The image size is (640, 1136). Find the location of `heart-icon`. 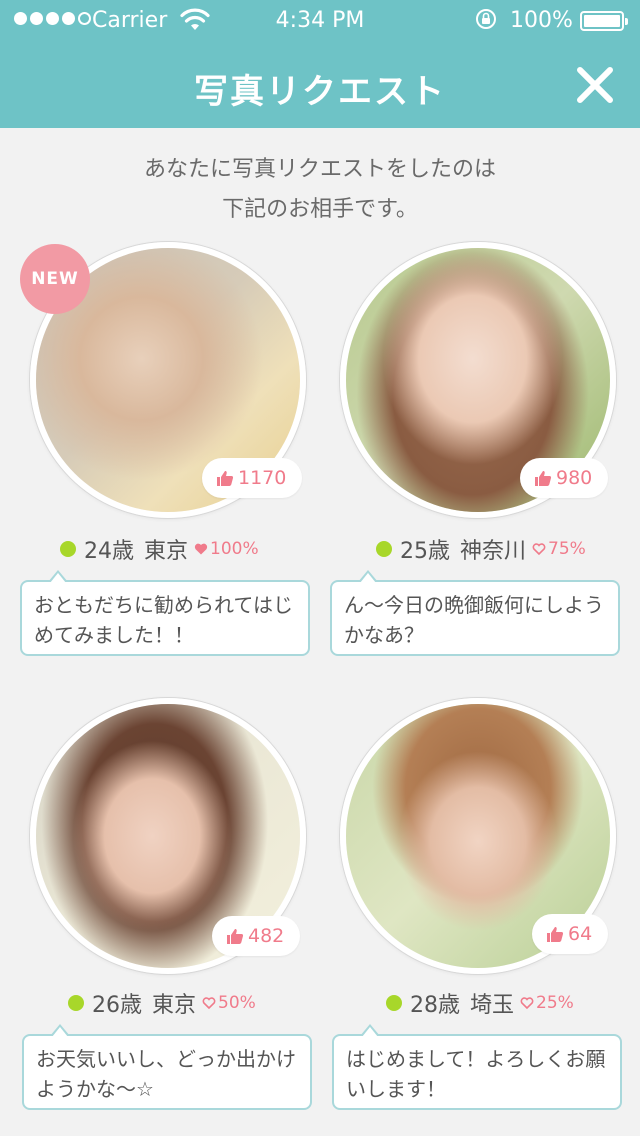

heart-icon is located at coordinates (201, 549).